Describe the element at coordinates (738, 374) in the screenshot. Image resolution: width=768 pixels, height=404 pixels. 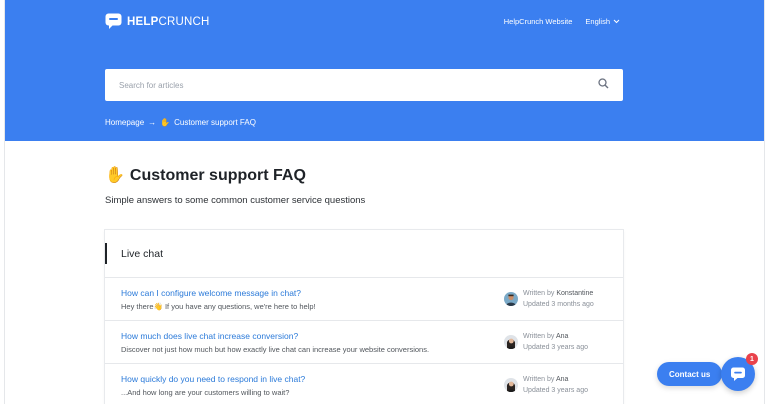
I see `chat-icon` at that location.